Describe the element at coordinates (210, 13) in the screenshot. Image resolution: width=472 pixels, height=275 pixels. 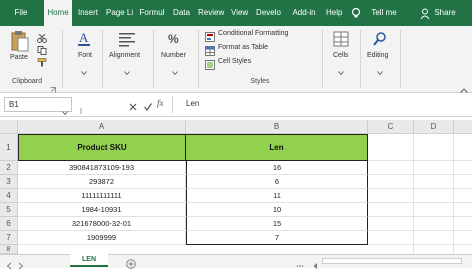
I see `tab-review: Review` at that location.